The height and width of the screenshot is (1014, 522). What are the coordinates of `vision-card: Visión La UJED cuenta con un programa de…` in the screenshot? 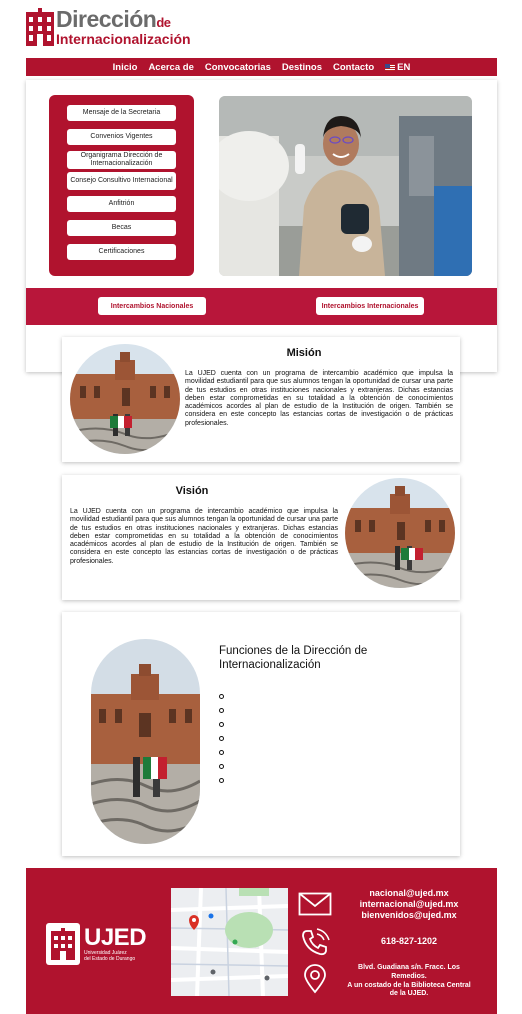 It's located at (261, 537).